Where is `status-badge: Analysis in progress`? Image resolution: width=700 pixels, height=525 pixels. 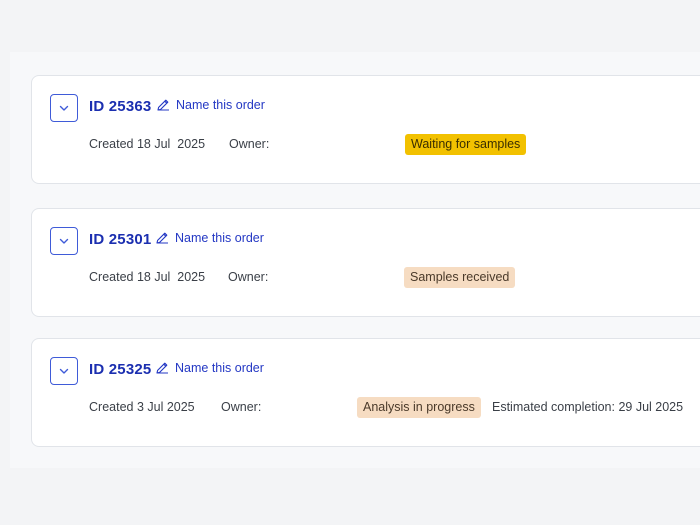 status-badge: Analysis in progress is located at coordinates (419, 407).